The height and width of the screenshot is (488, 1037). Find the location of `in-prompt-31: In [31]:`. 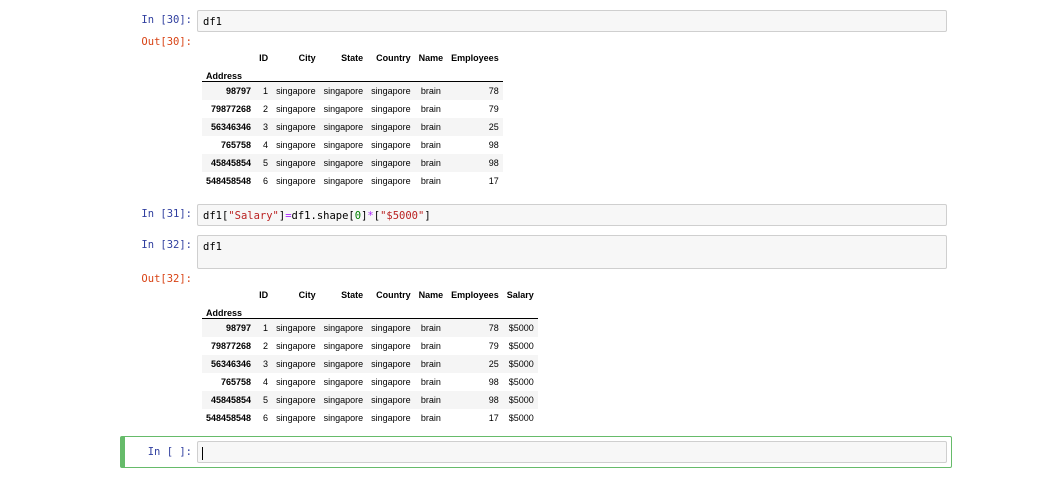

in-prompt-31: In [31]: is located at coordinates (166, 214).